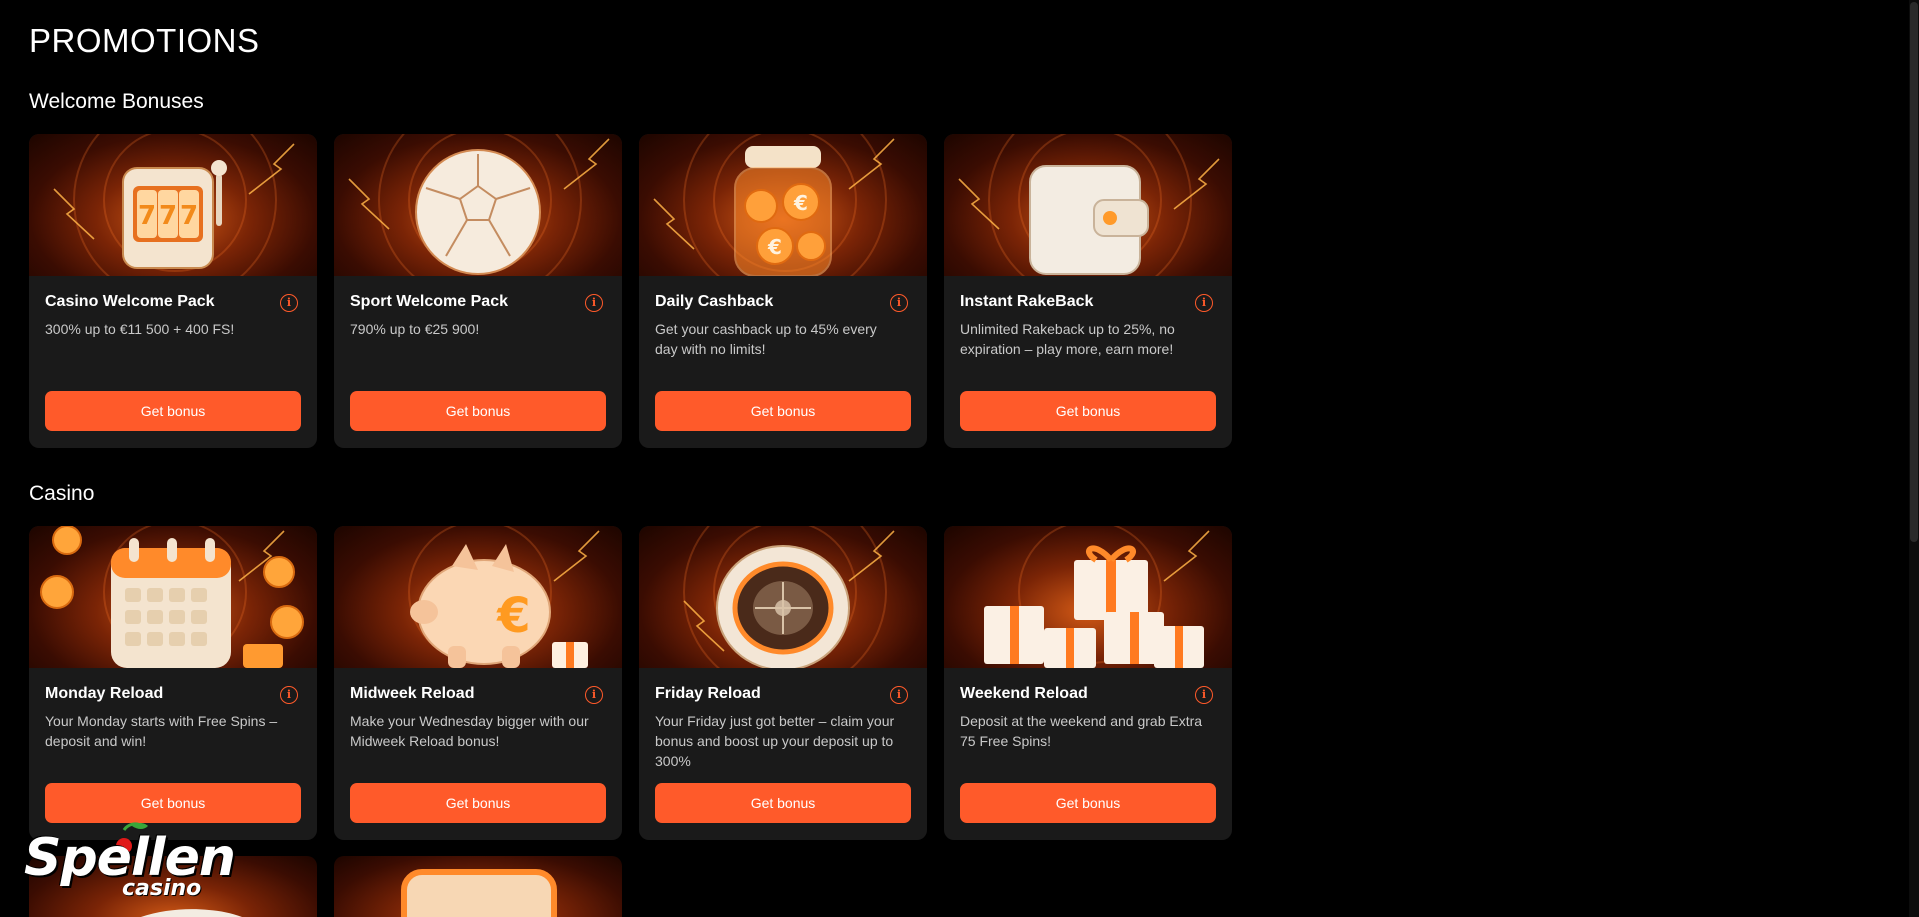  What do you see at coordinates (1024, 693) in the screenshot?
I see `card-title: Weekend Reload` at bounding box center [1024, 693].